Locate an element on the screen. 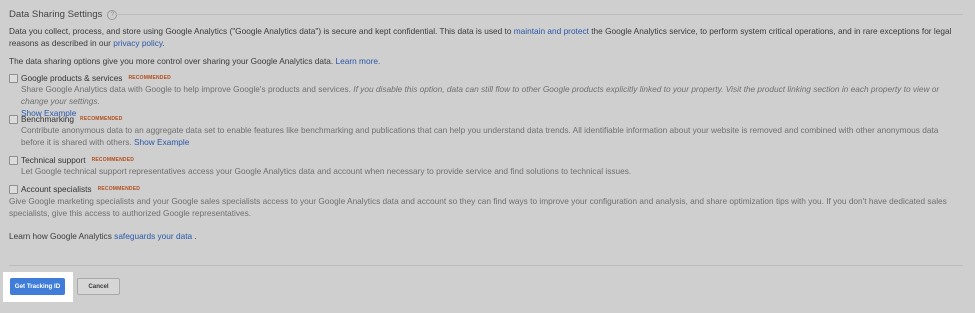 The width and height of the screenshot is (975, 313). option-account-specialists: Account specialists RECOMMENDED is located at coordinates (80, 189).